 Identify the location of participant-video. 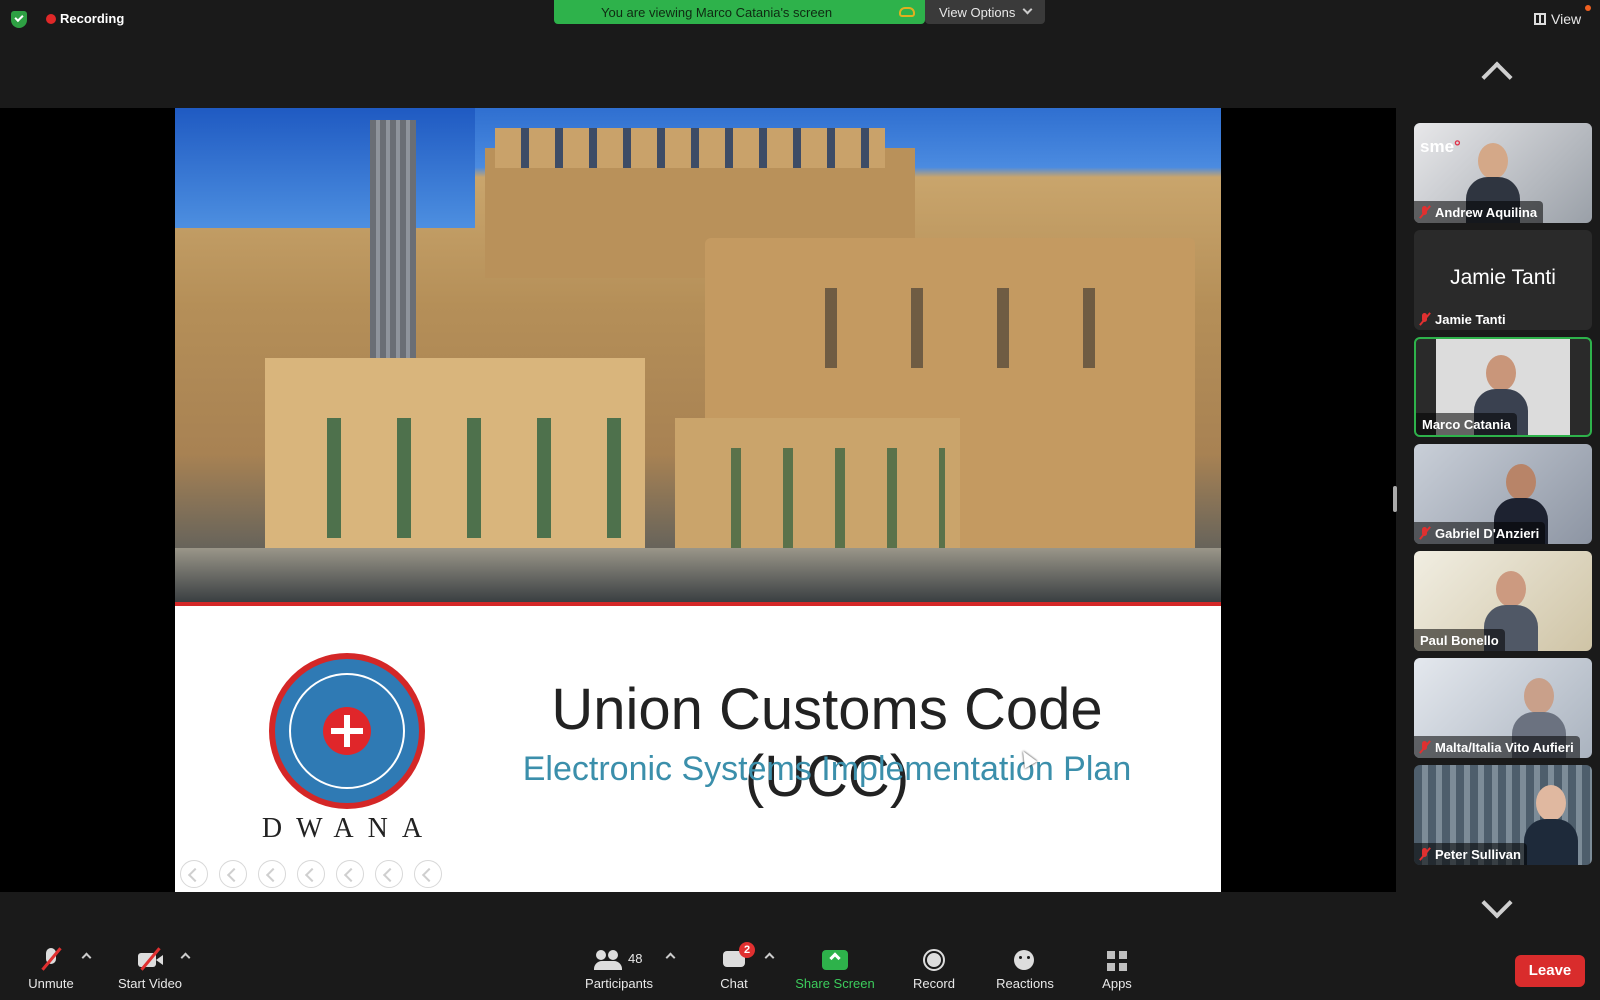
(1551, 825).